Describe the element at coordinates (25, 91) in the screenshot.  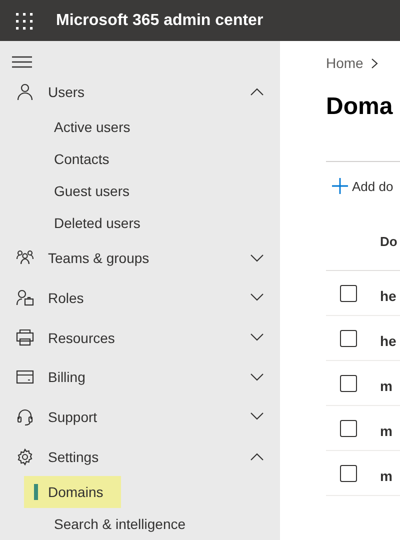
I see `person-icon` at that location.